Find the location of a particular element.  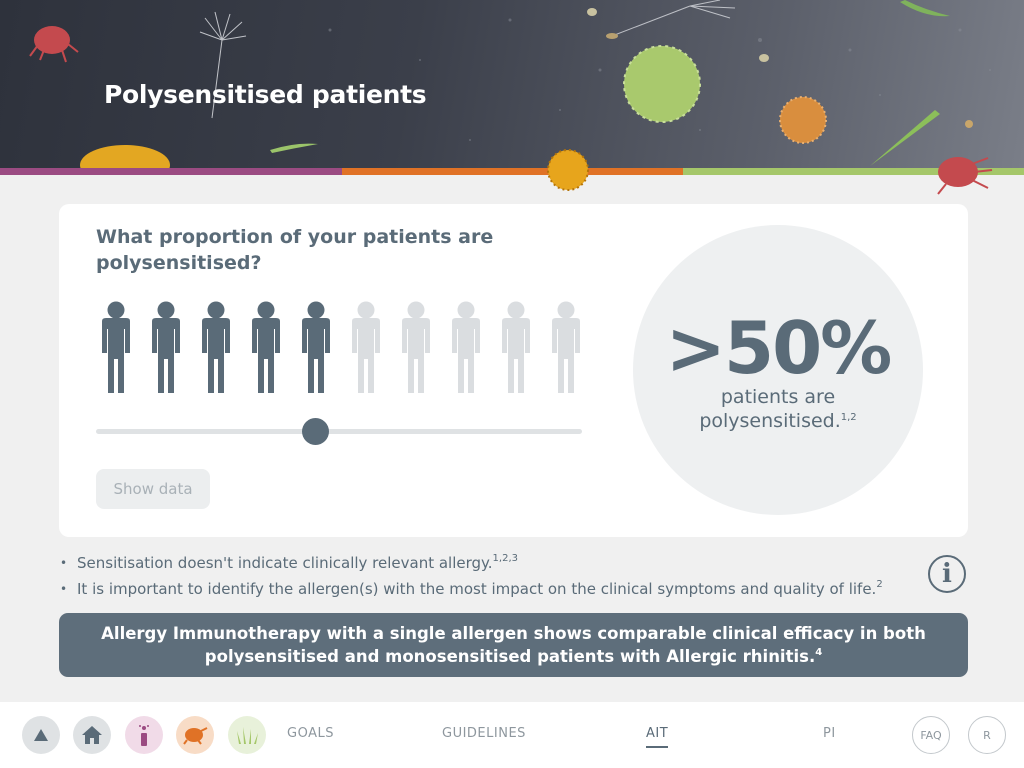

r-button: R is located at coordinates (987, 735).